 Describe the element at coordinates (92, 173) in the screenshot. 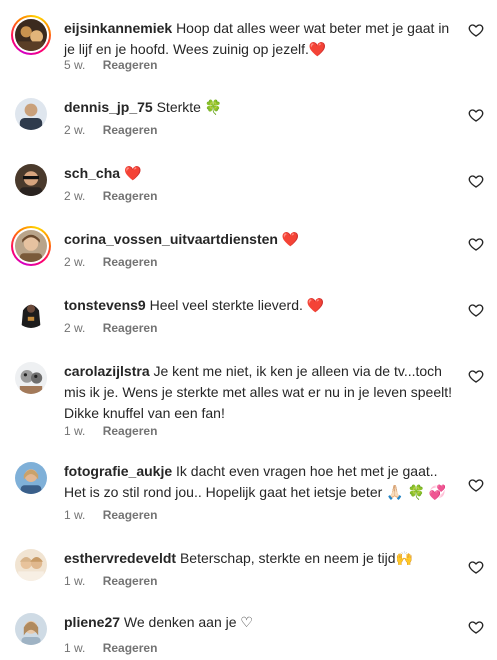

I see `comment-username: sch_cha` at that location.